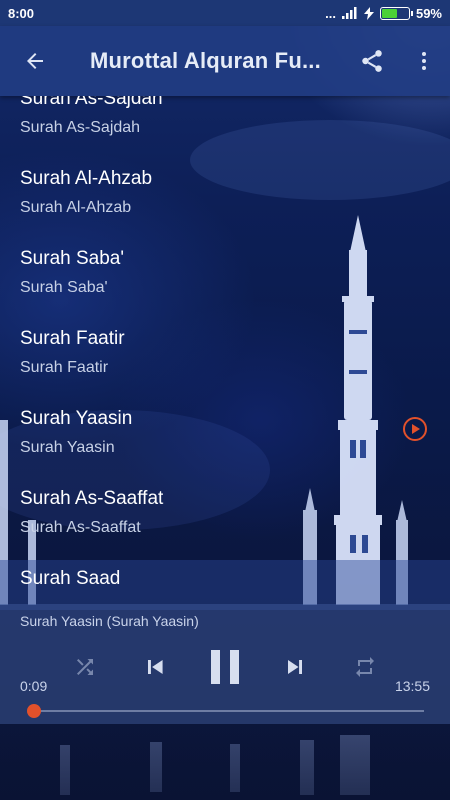 This screenshot has height=800, width=450. What do you see at coordinates (225, 436) in the screenshot?
I see `list-item-playing: Surah Yaasin Surah Yaasin` at bounding box center [225, 436].